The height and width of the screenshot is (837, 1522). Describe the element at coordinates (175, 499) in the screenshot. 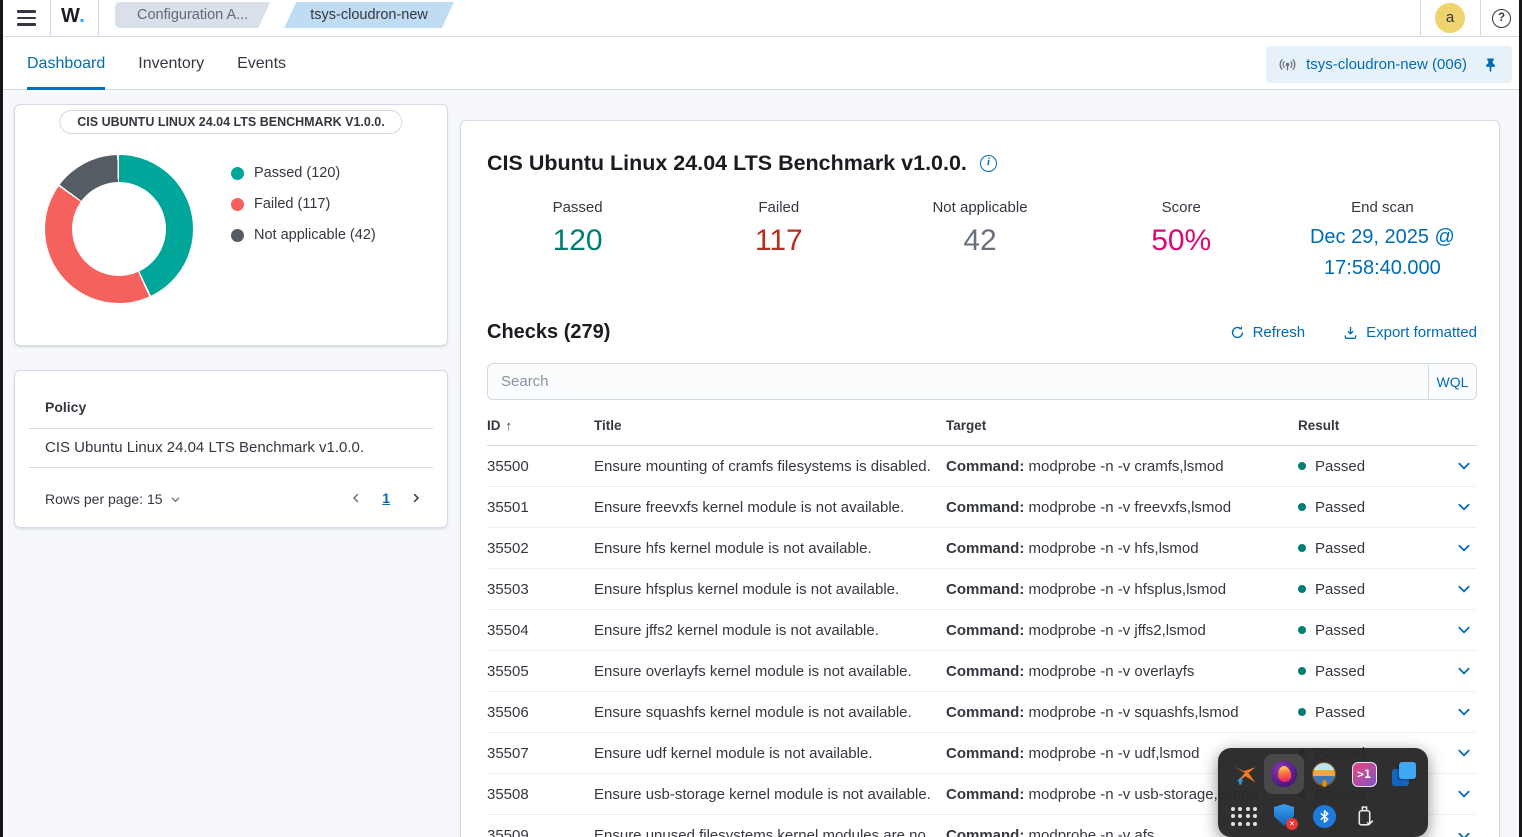

I see `chevron-down-icon` at that location.